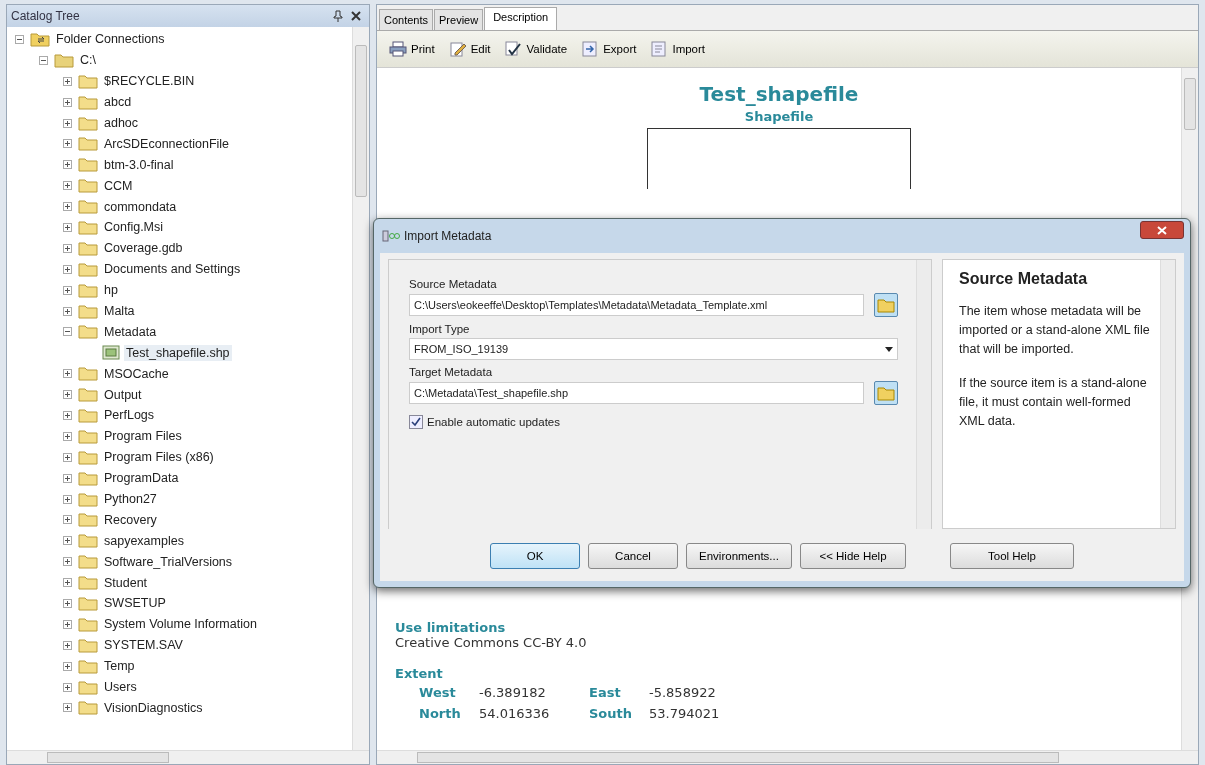  What do you see at coordinates (143, 645) in the screenshot?
I see `tree-item: SYSTEM.SAV` at bounding box center [143, 645].